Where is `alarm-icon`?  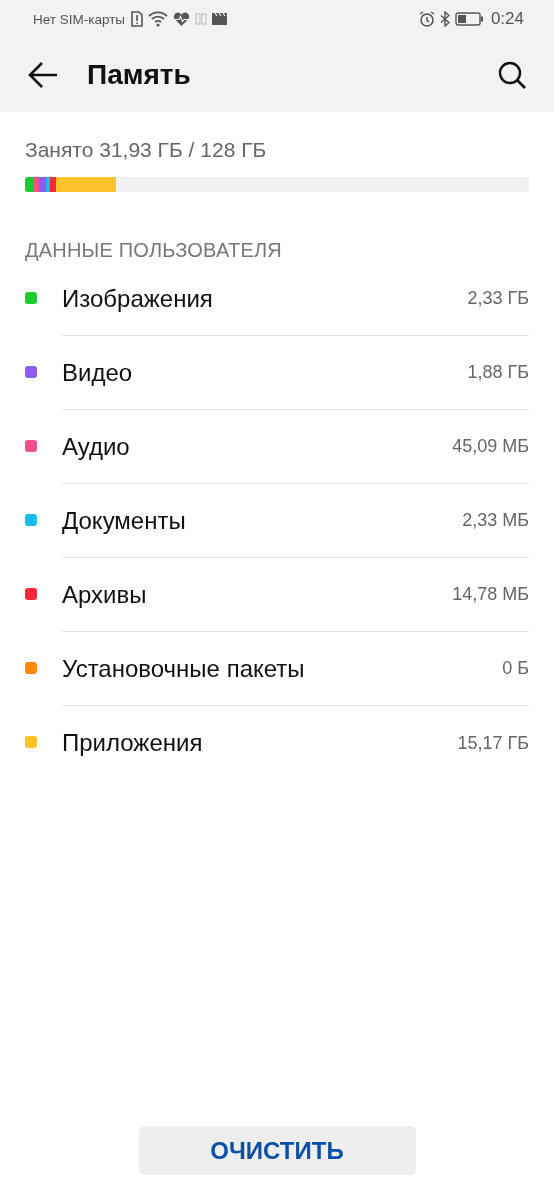
alarm-icon is located at coordinates (426, 19).